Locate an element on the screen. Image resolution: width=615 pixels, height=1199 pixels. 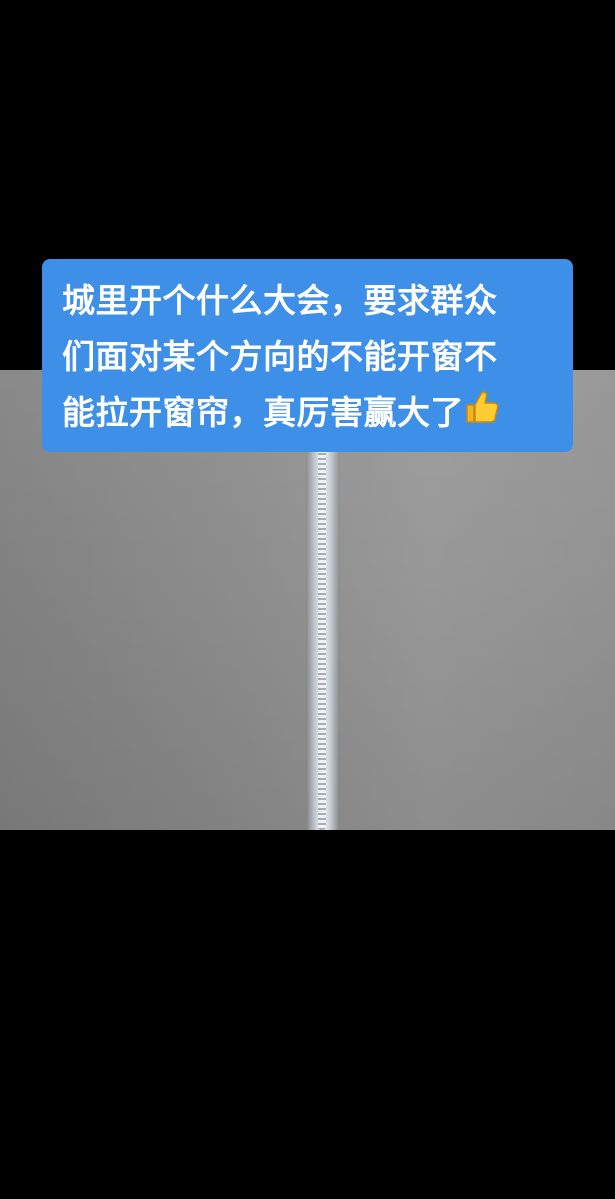
caption-line-3-wrap: 能拉开窗帘，真厉害赢大了 is located at coordinates (308, 413).